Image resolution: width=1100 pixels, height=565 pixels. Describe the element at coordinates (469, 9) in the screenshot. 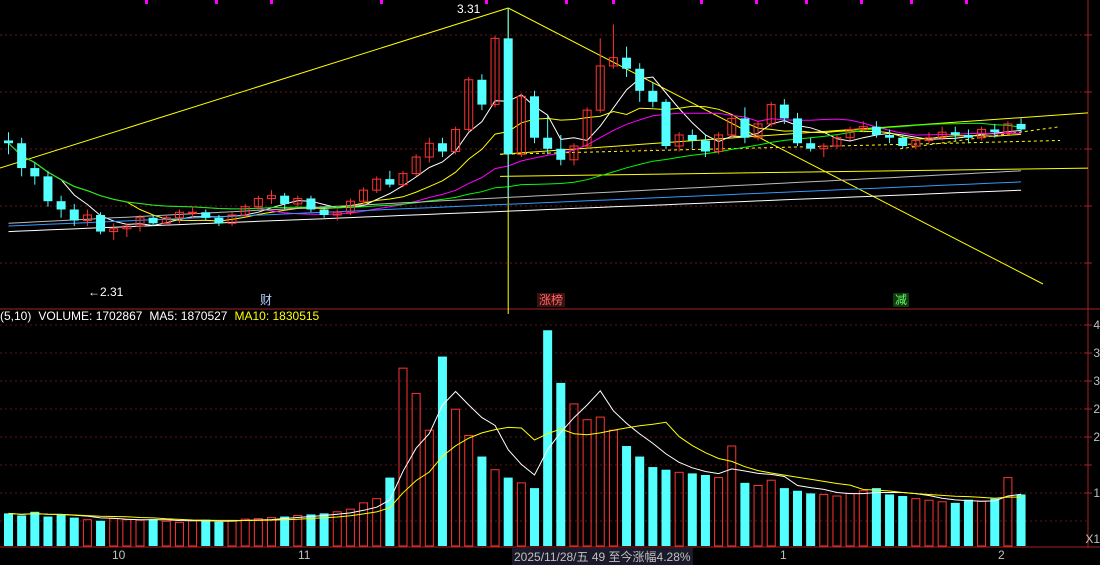

I see `high-price-label: 3.31` at that location.